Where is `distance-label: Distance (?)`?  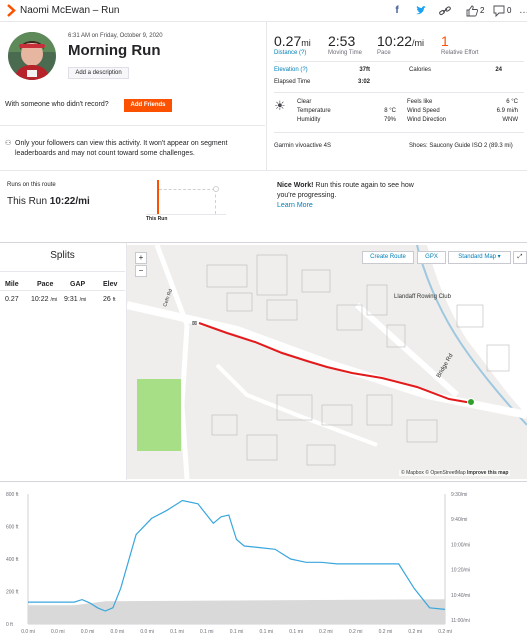
distance-label: Distance (?) is located at coordinates (290, 53).